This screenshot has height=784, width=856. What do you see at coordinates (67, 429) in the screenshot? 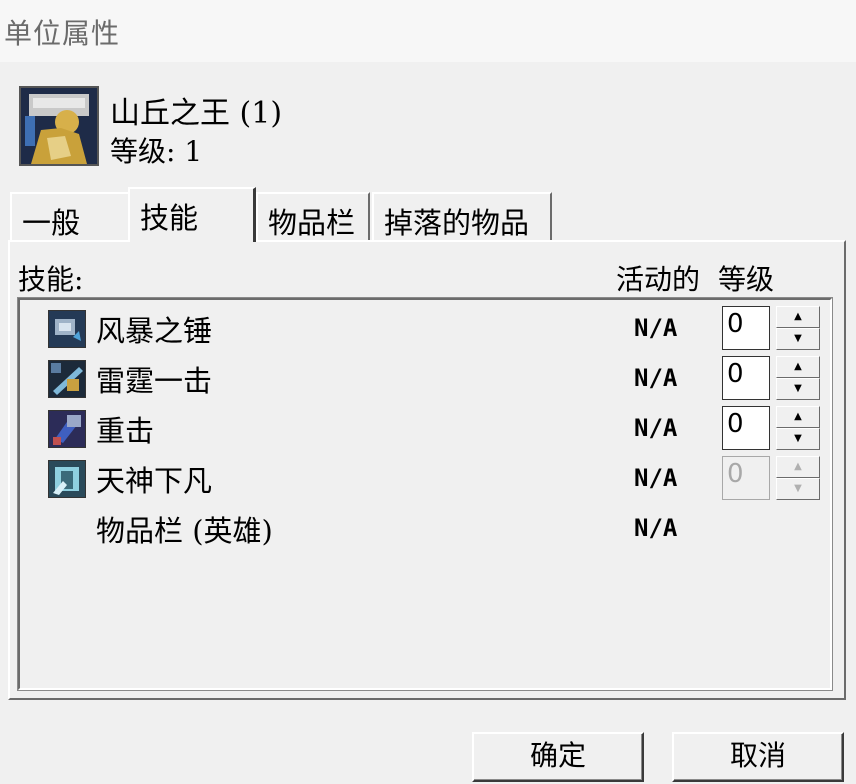
I see `bash-icon` at bounding box center [67, 429].